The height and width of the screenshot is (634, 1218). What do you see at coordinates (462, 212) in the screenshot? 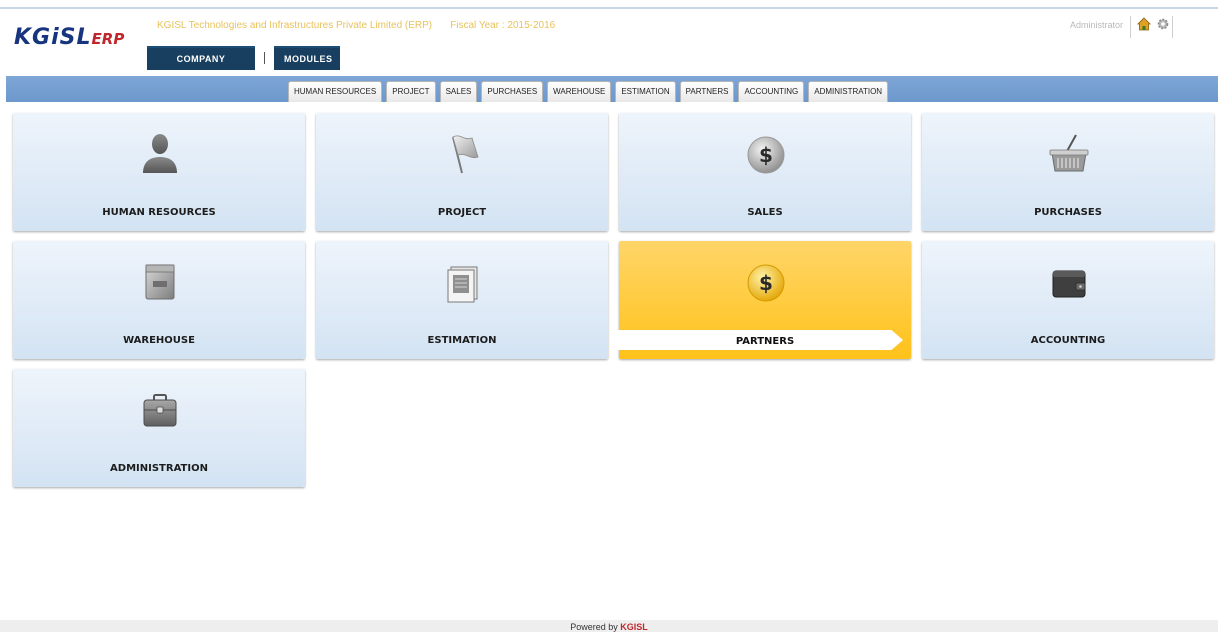
I see `tile-label: PROJECT` at bounding box center [462, 212].